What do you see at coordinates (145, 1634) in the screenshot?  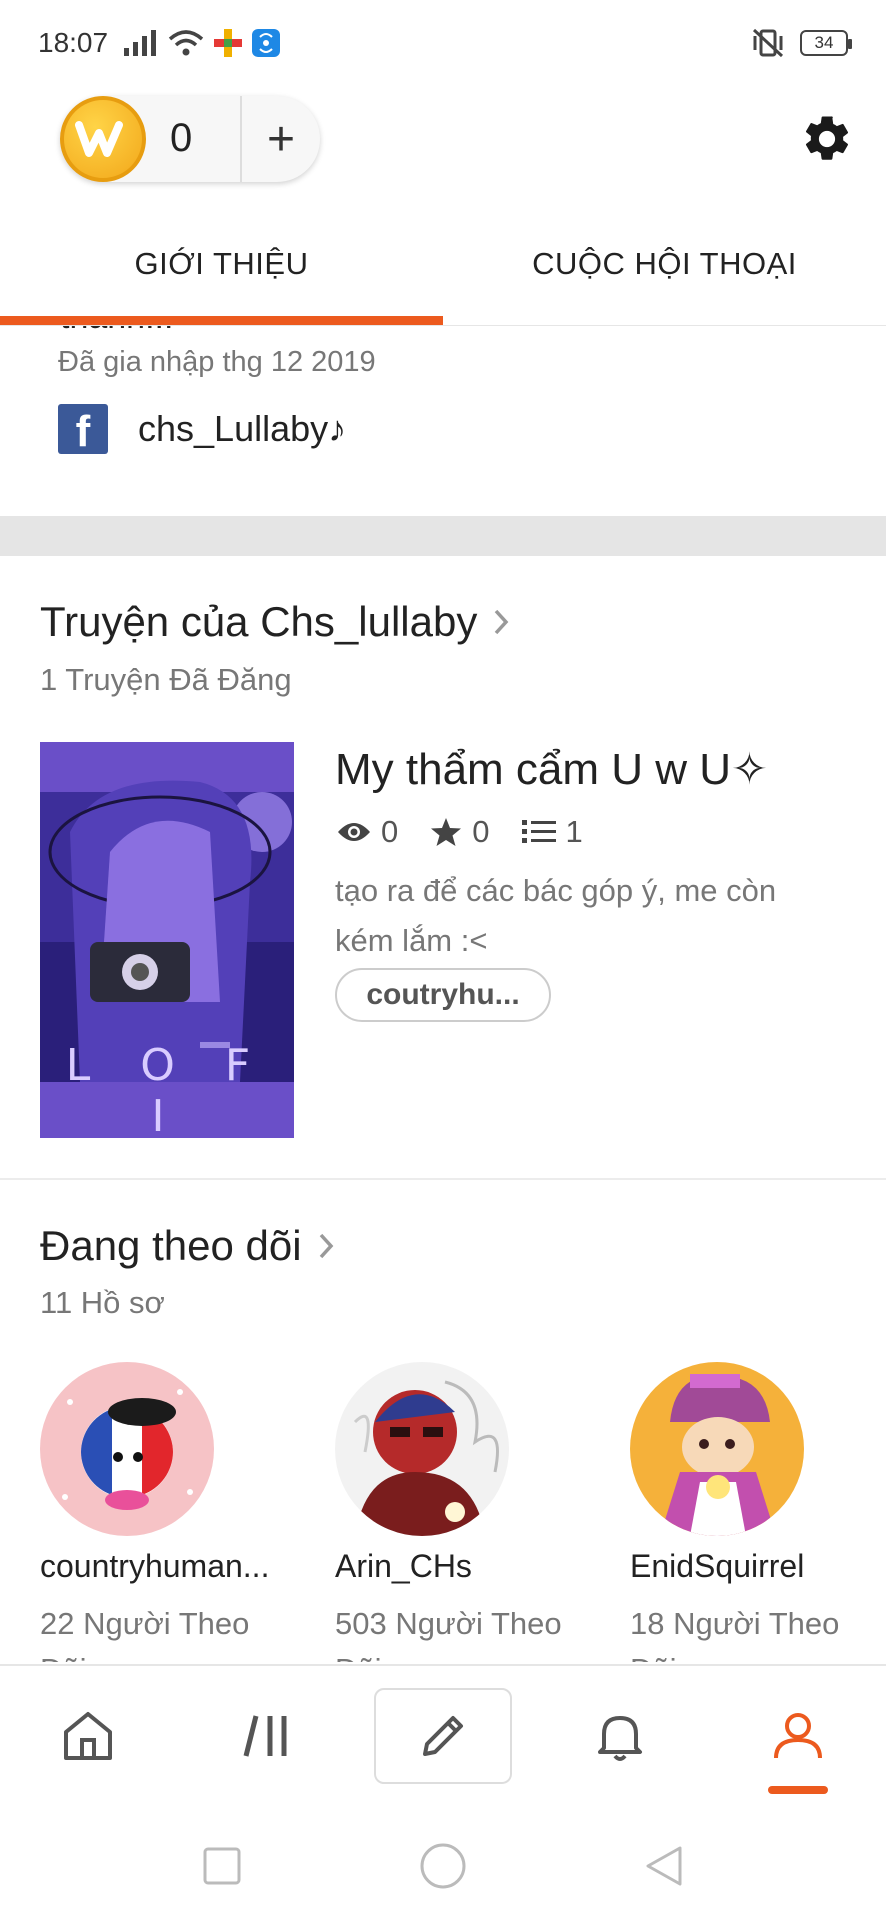 I see `profile-followers: 22 Người Theo Dõi` at bounding box center [145, 1634].